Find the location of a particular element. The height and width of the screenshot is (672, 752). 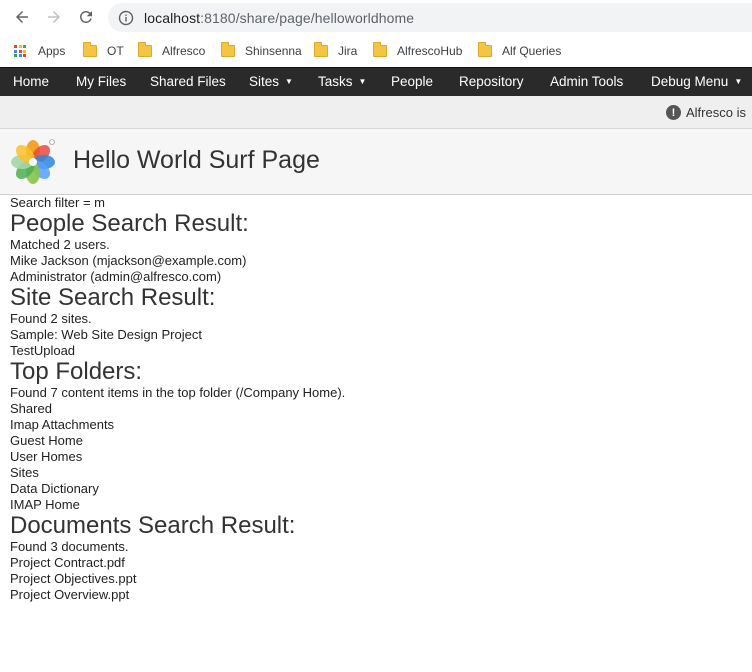

notice-bar: ! Alfresco is is located at coordinates (376, 112).